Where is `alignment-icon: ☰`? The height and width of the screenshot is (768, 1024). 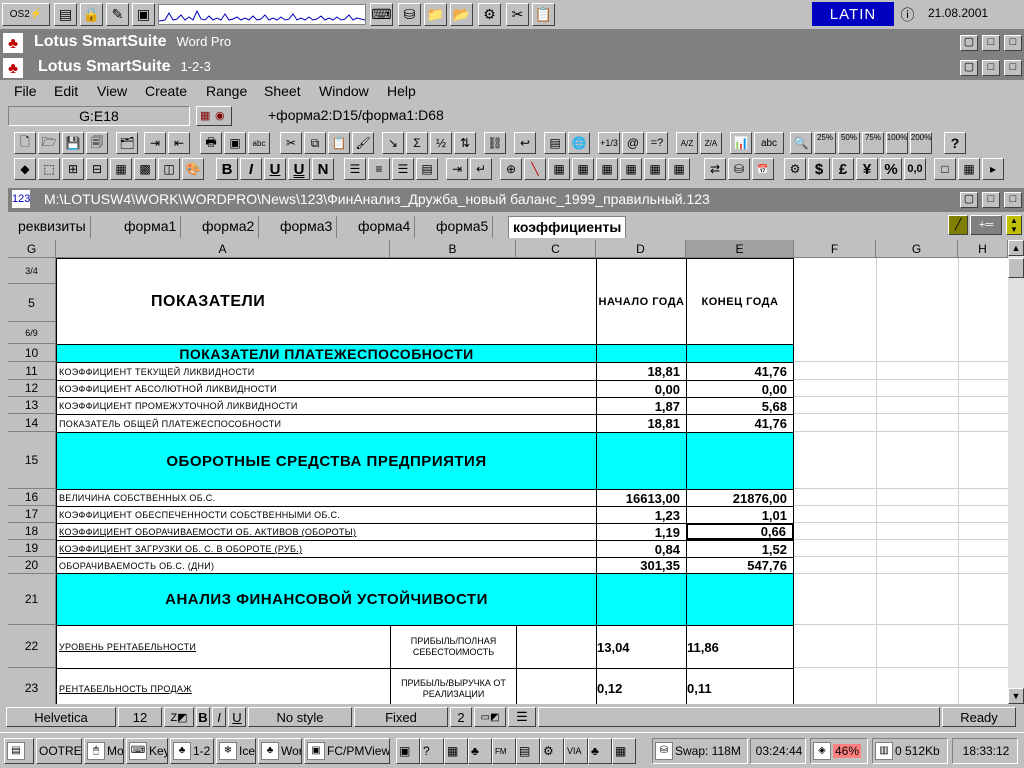
alignment-icon: ☰ is located at coordinates (522, 717).